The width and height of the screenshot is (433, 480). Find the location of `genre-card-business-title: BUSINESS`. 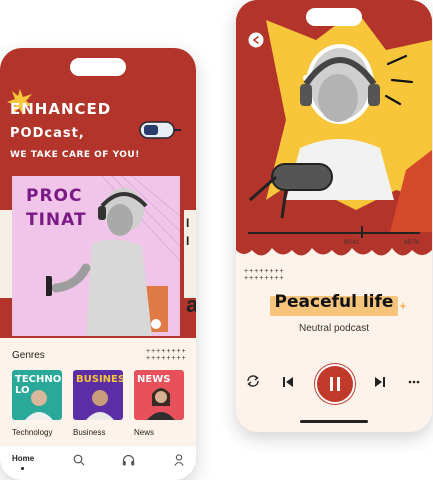

genre-card-business-title: BUSINESS is located at coordinates (99, 379).